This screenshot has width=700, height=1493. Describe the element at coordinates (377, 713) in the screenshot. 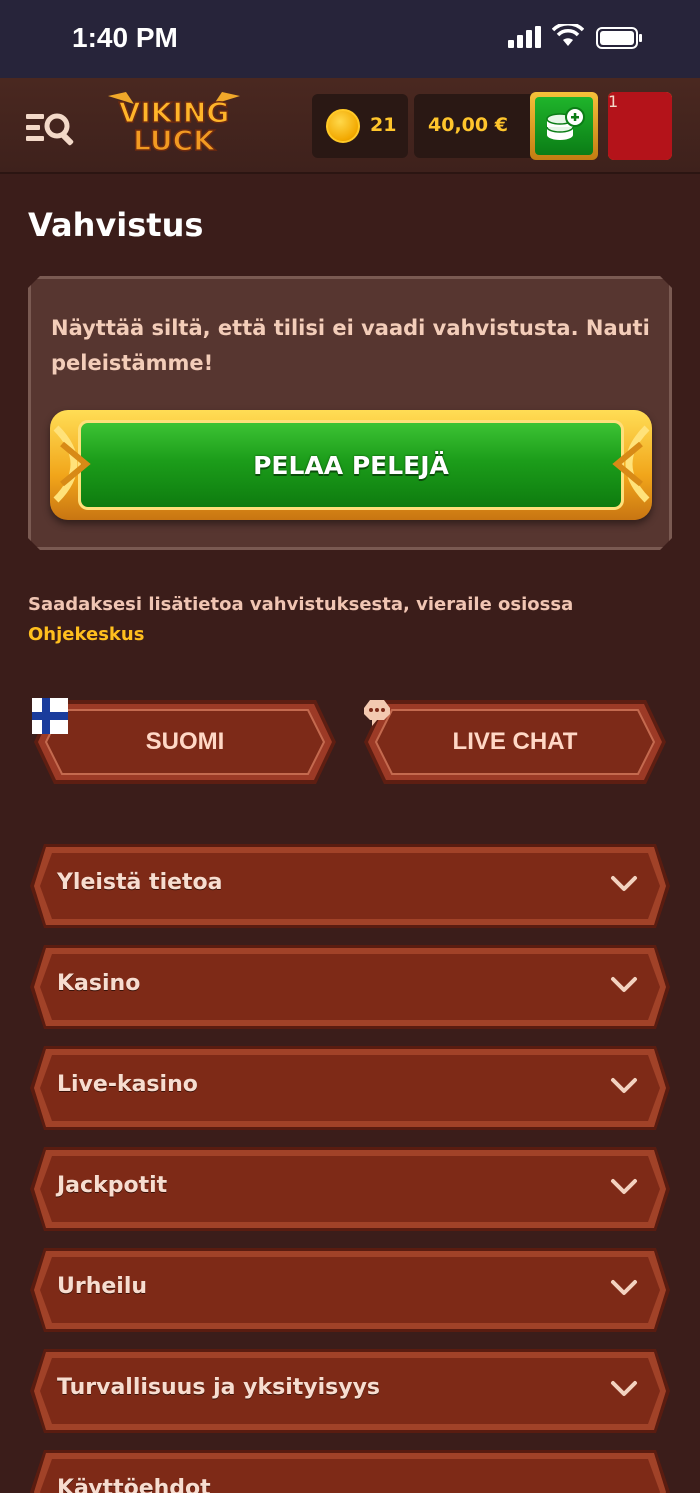

I see `chat-bubble-icon` at that location.